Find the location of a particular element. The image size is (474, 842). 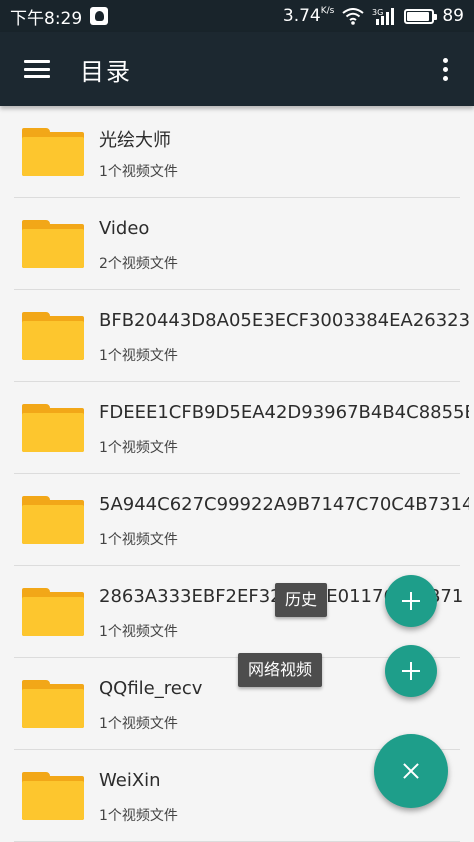

history-label: 历史 is located at coordinates (301, 600).